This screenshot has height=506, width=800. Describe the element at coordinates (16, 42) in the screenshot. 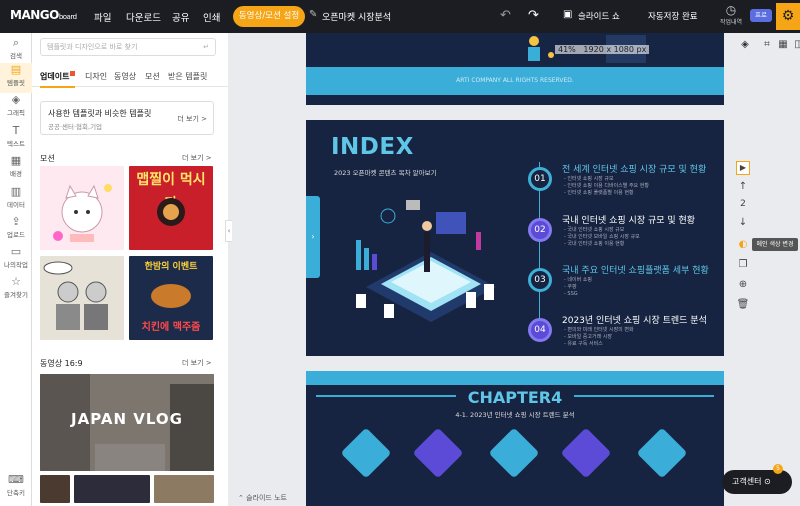

I see `search-icon: ⌕` at that location.